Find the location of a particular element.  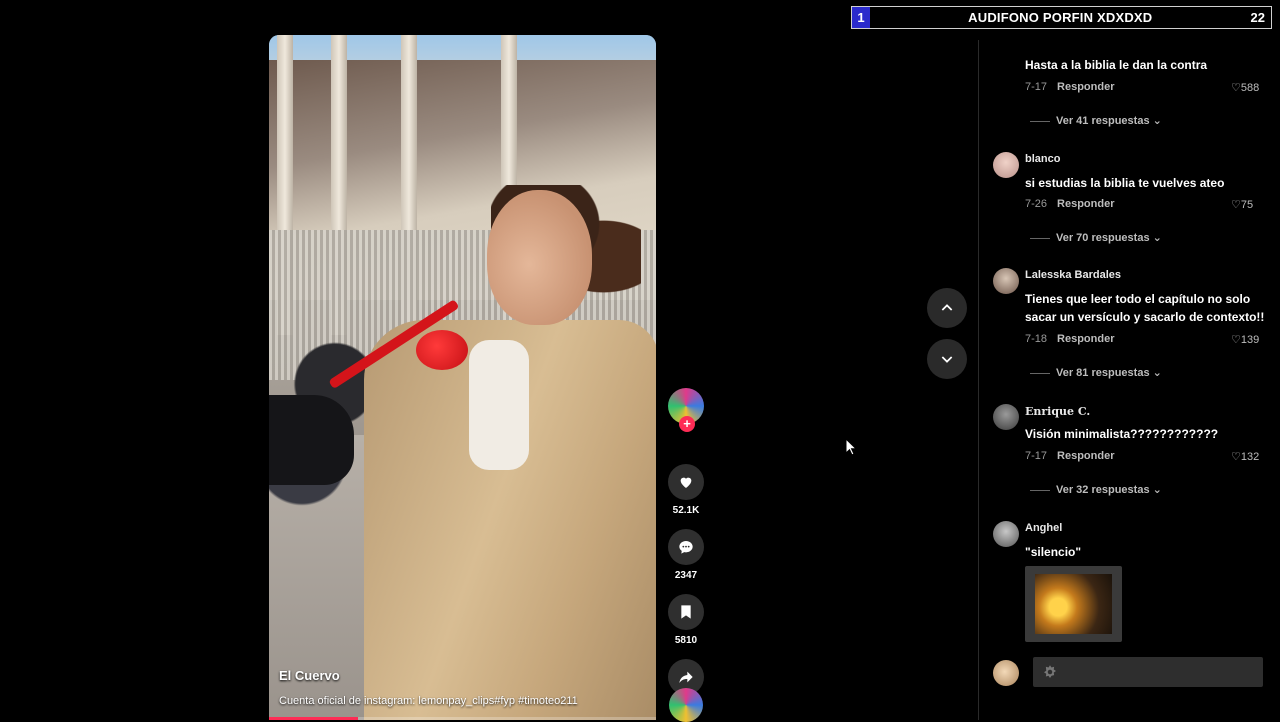

rank-badge: 1 is located at coordinates (861, 17).